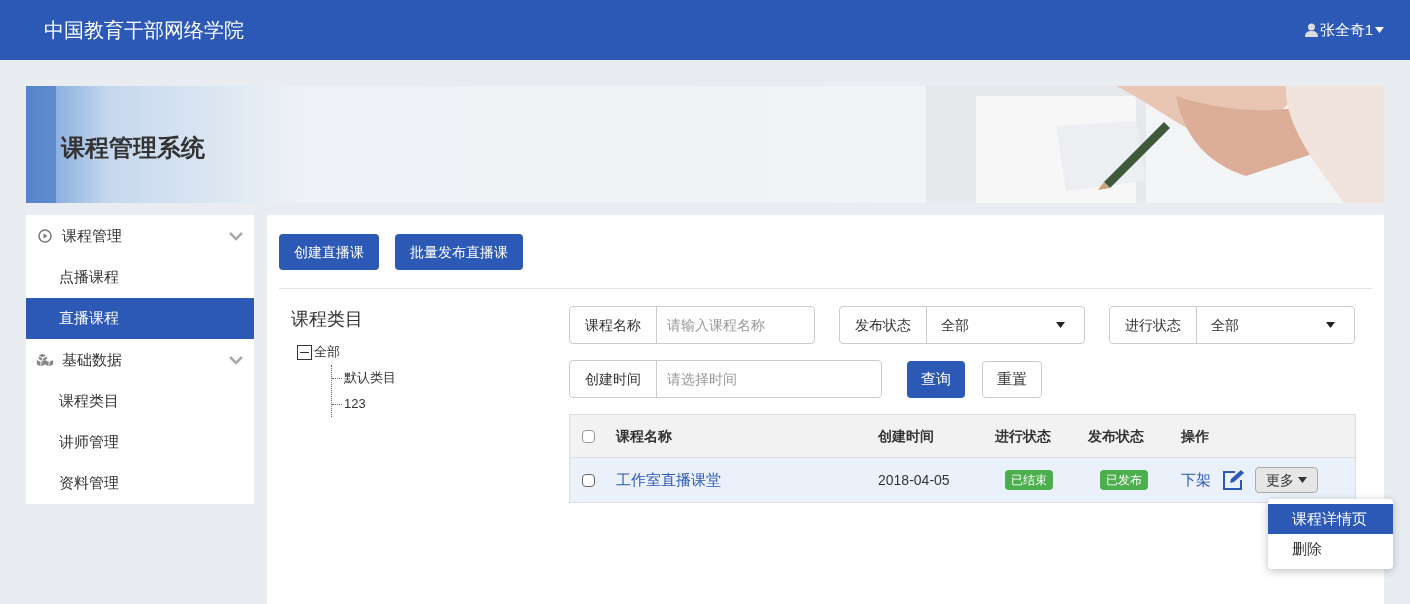  What do you see at coordinates (140, 360) in the screenshot?
I see `sidebar-group: 基础数据` at bounding box center [140, 360].